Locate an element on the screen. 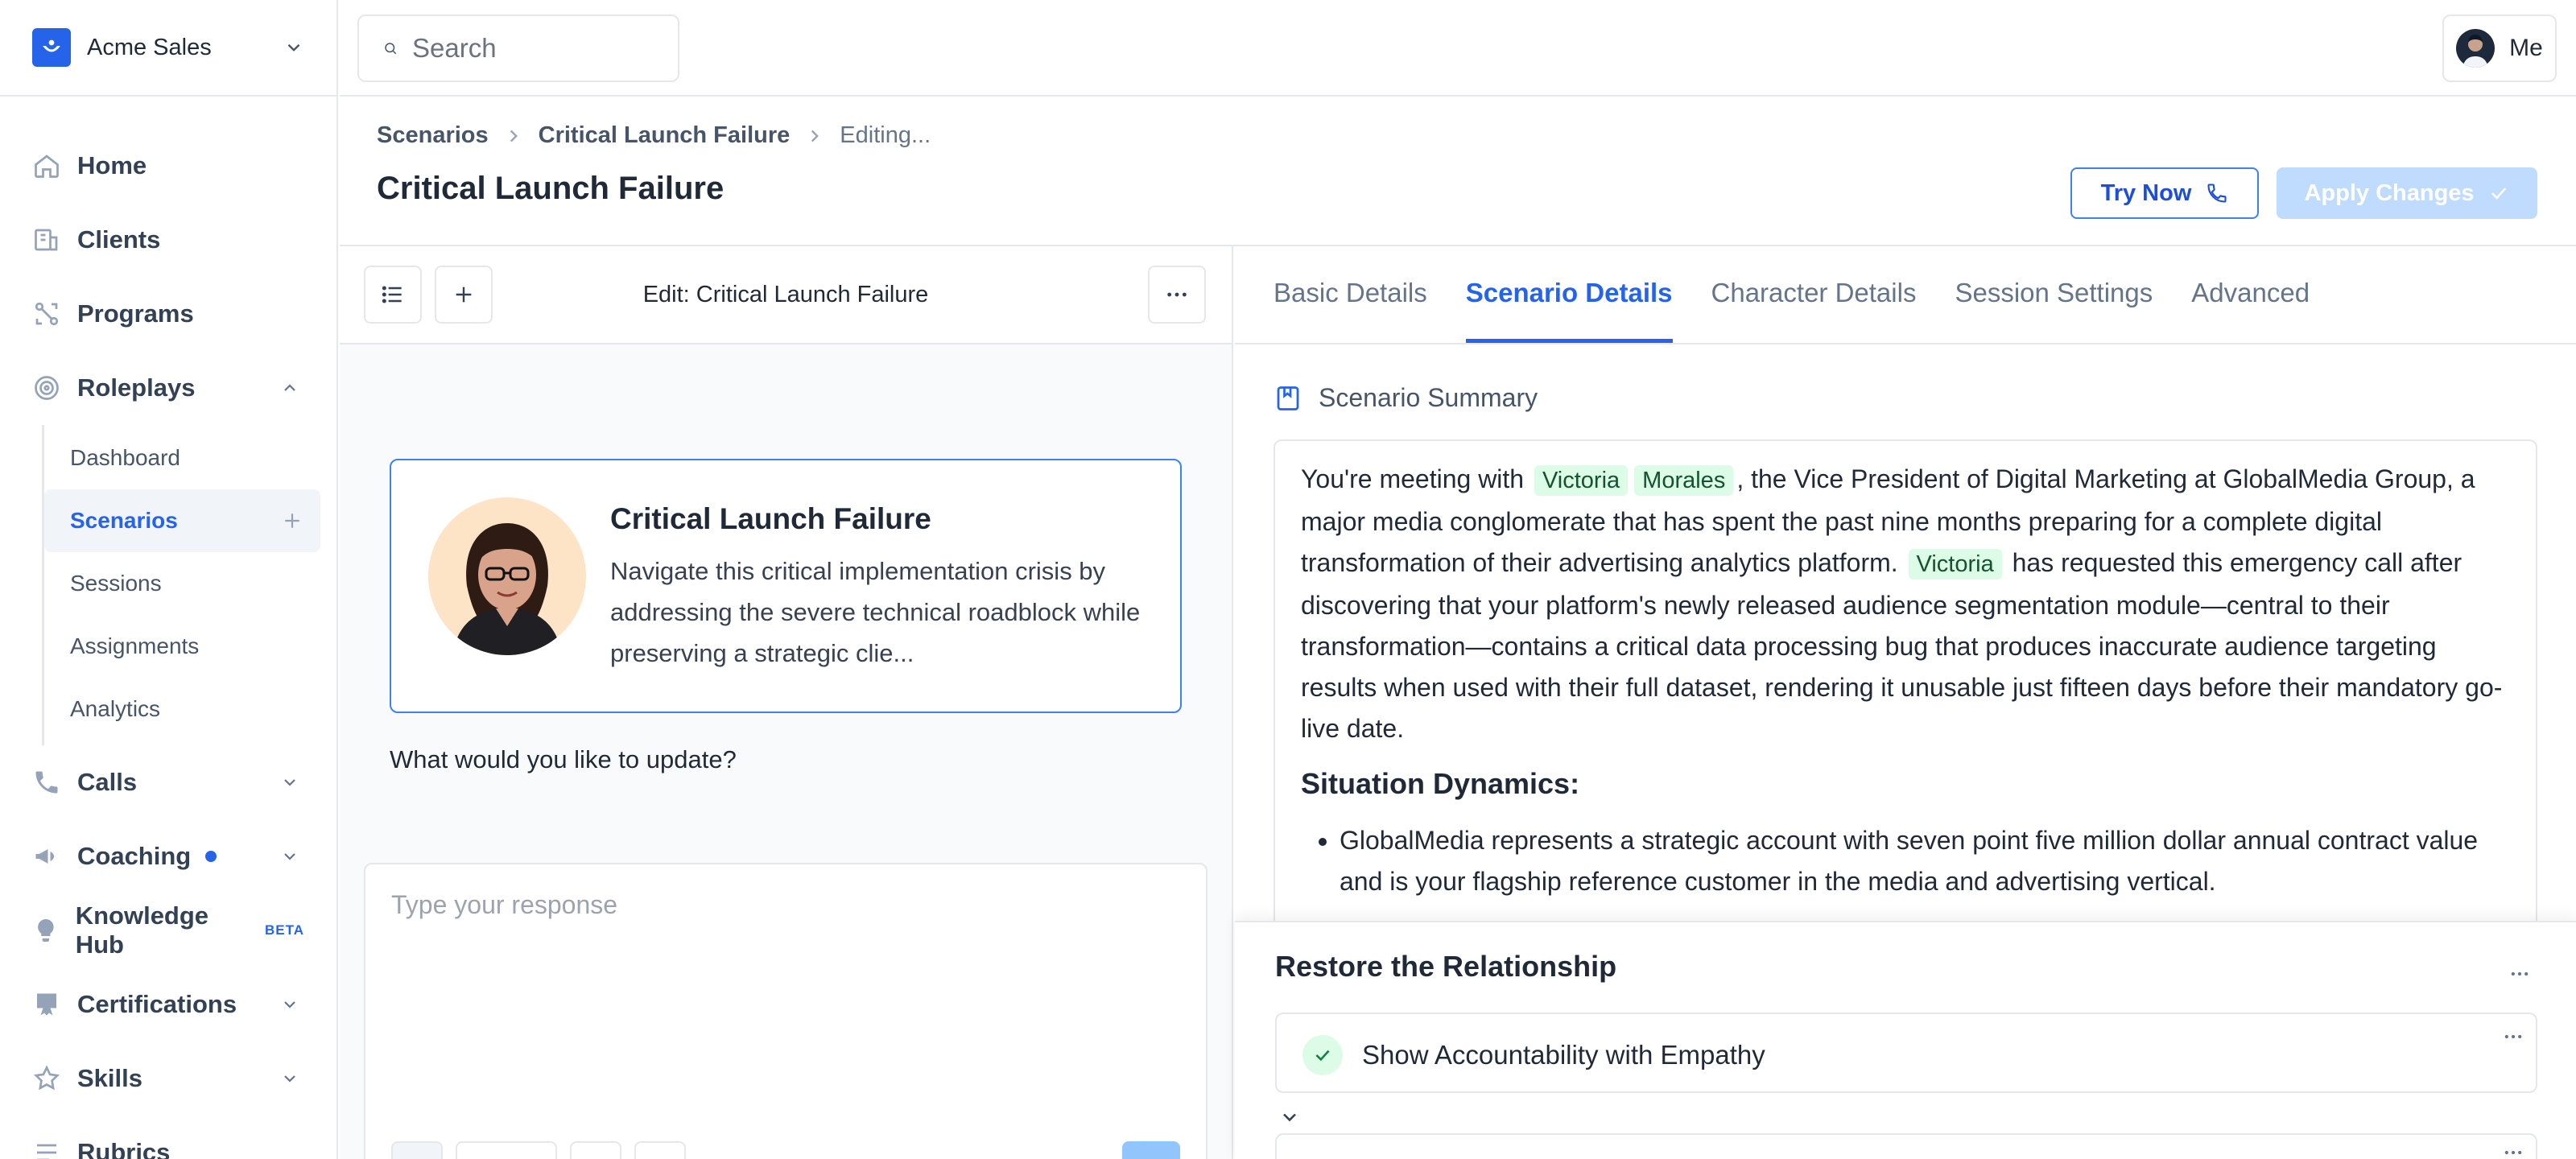  nav-rubrics-label: Rubrics is located at coordinates (124, 1148).